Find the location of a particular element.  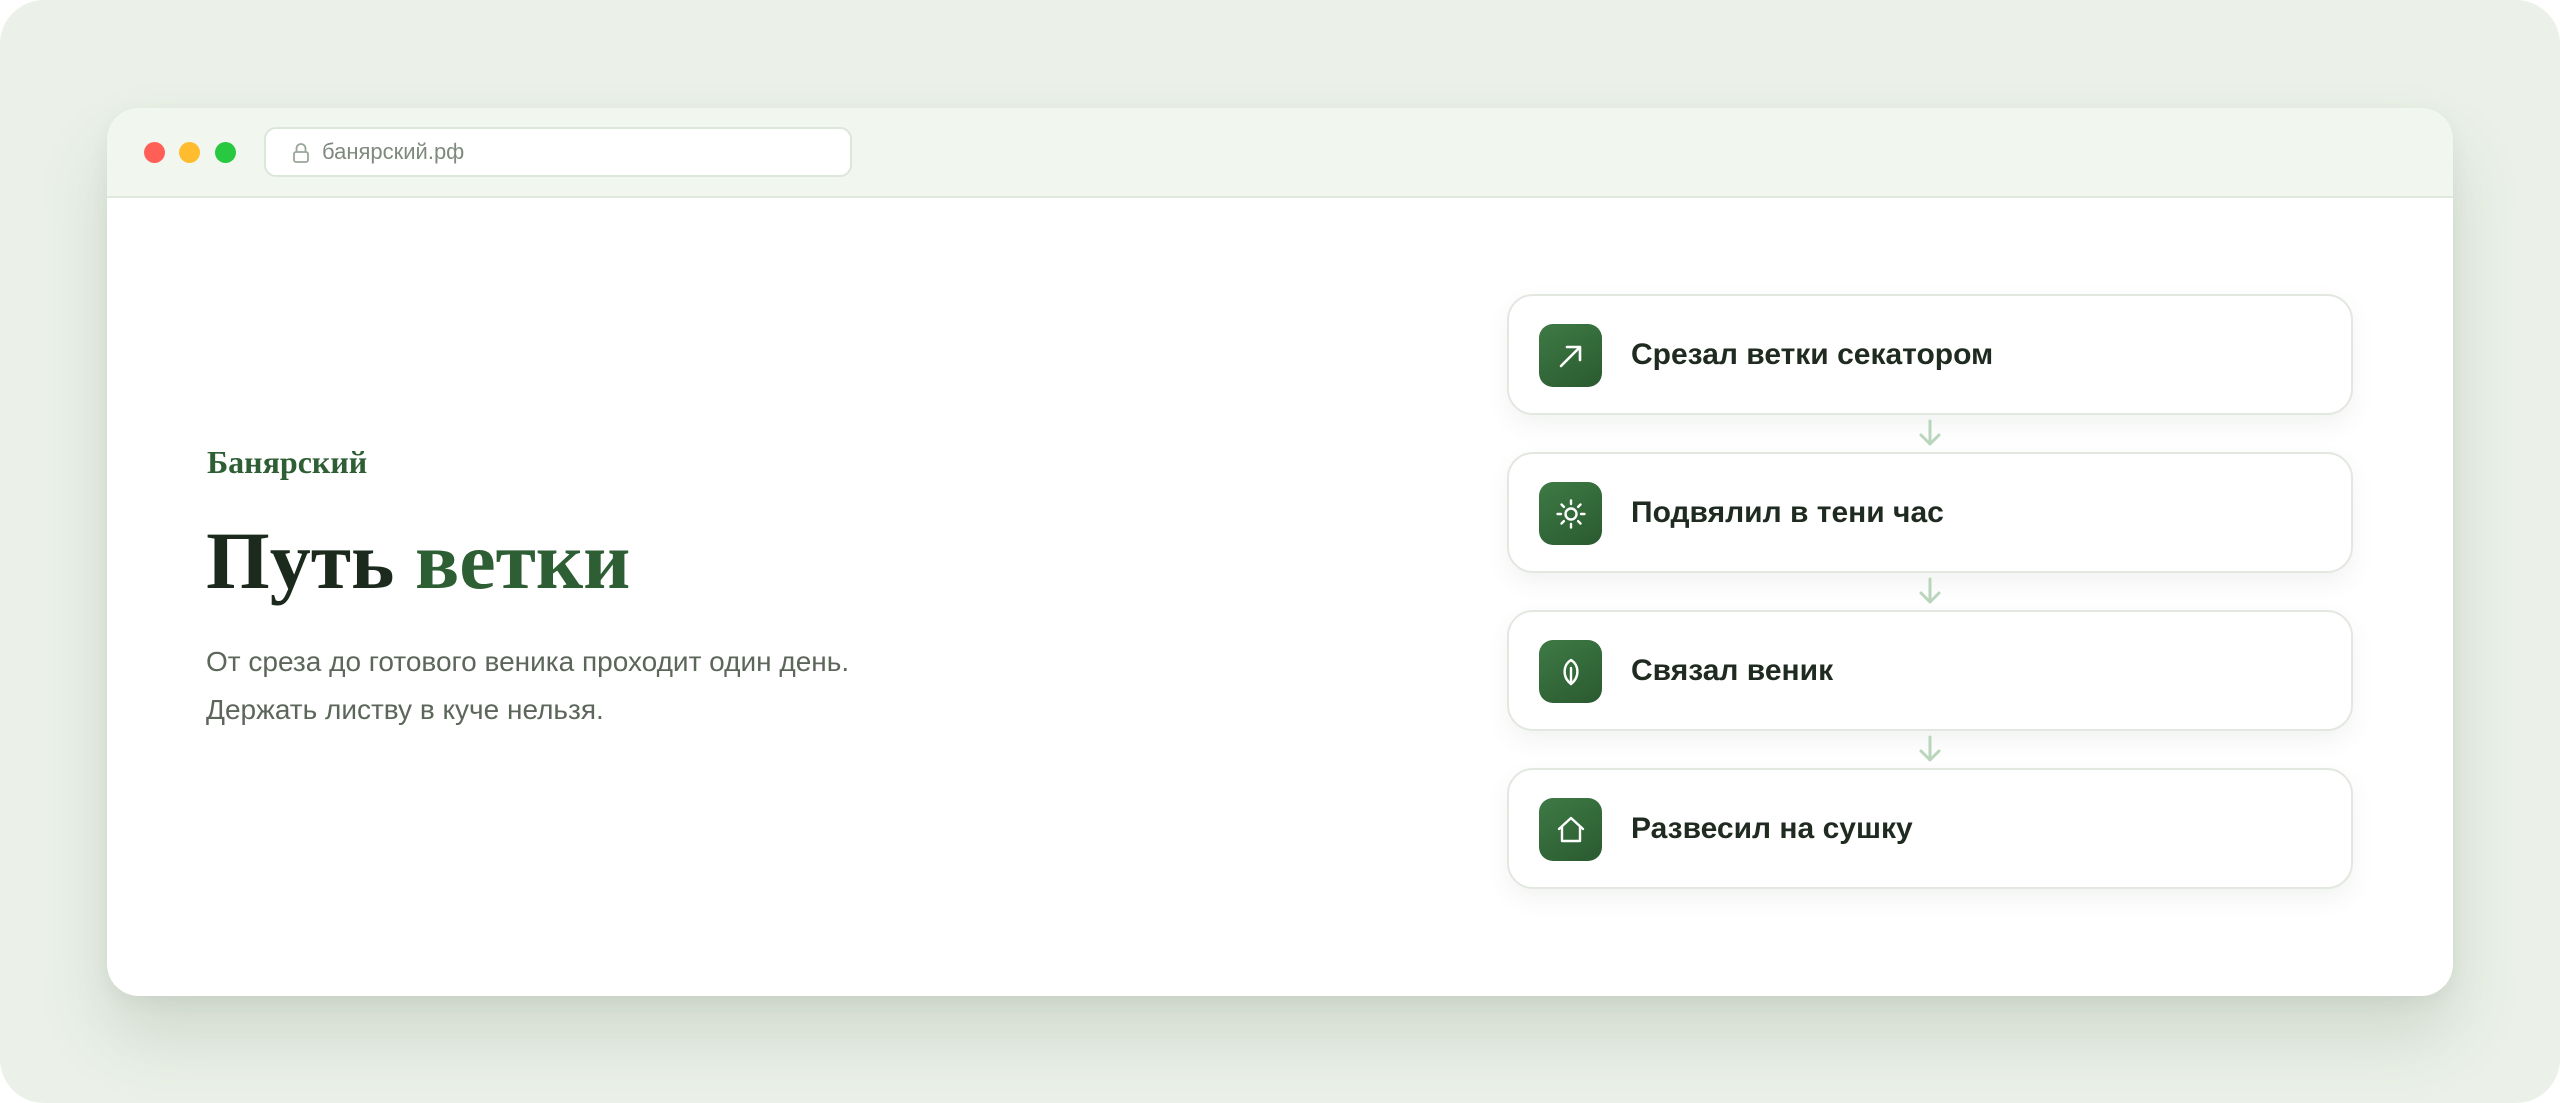

arrow-up-right-icon is located at coordinates (1570, 356).